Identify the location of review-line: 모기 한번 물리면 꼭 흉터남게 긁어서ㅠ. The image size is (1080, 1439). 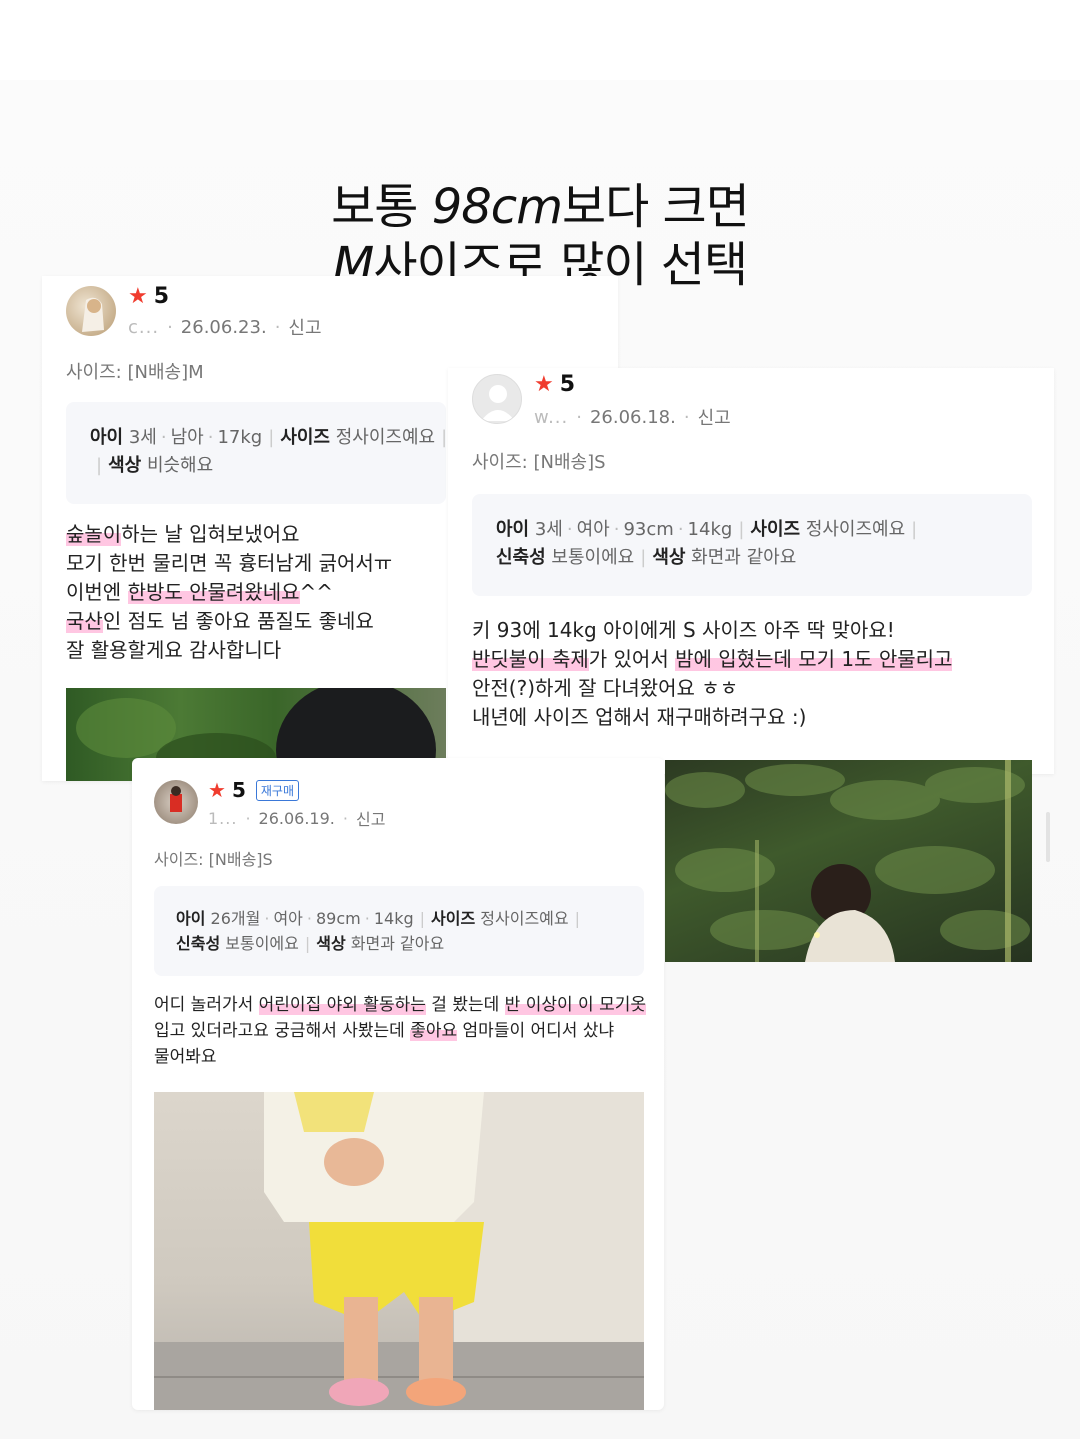
(229, 563).